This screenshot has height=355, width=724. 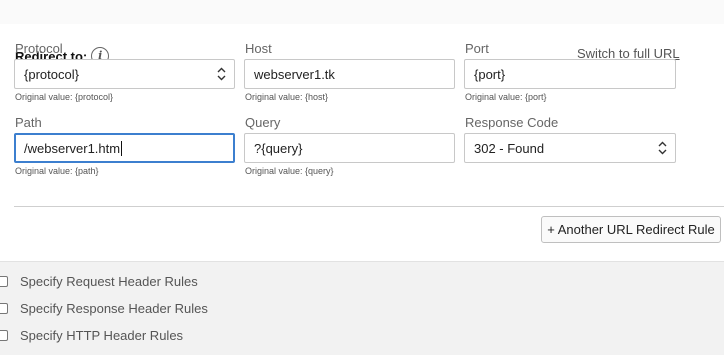 I want to click on top-strip, so click(x=362, y=12).